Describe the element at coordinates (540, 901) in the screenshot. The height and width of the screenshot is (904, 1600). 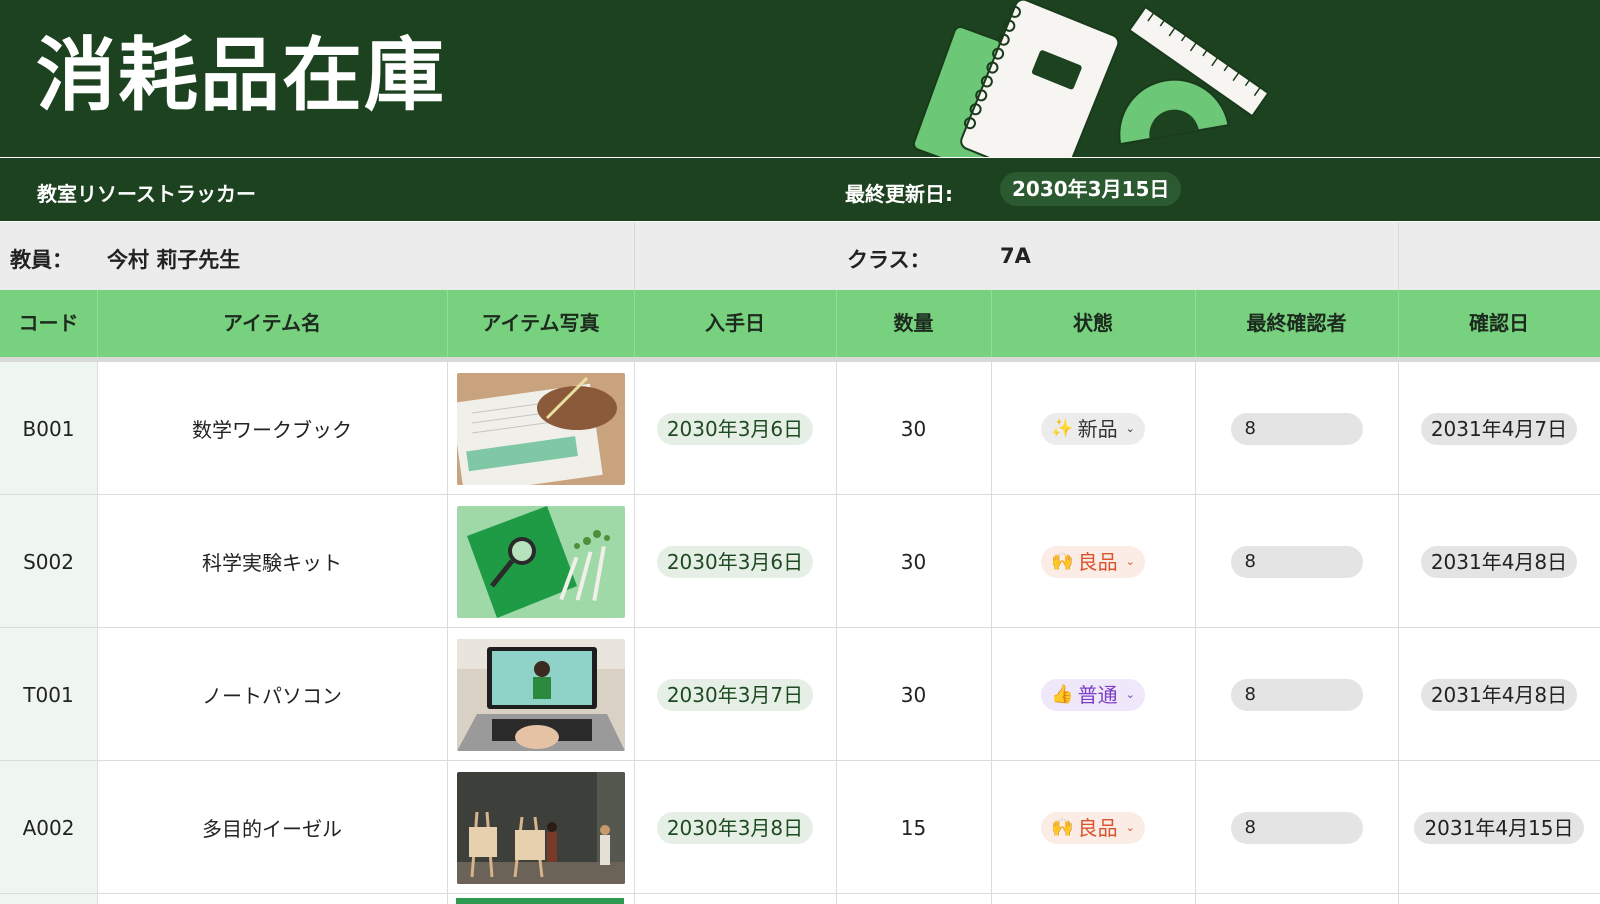
I see `next-photo-edge` at that location.